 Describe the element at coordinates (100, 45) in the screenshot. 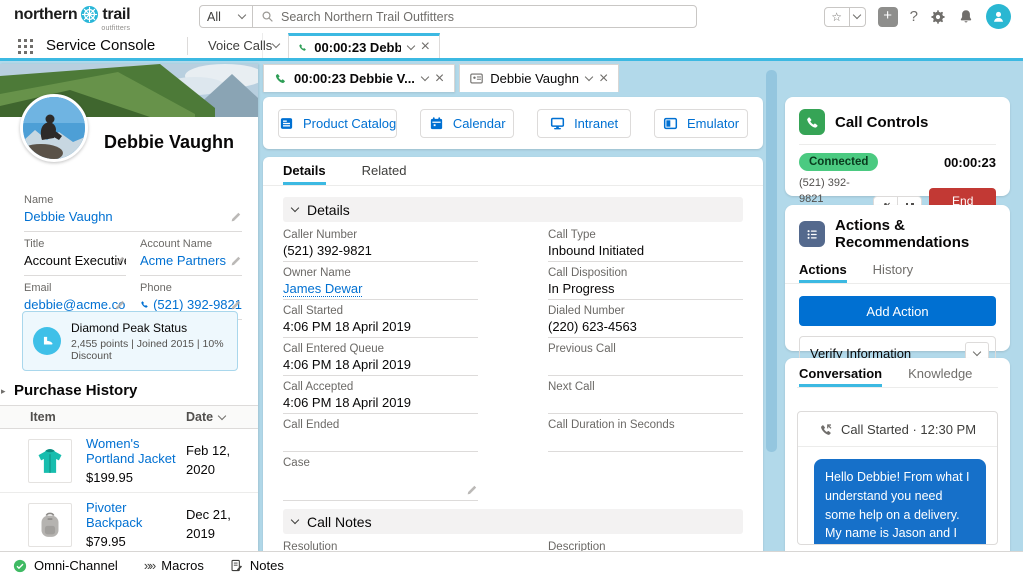

I see `app-name: Service Console` at that location.